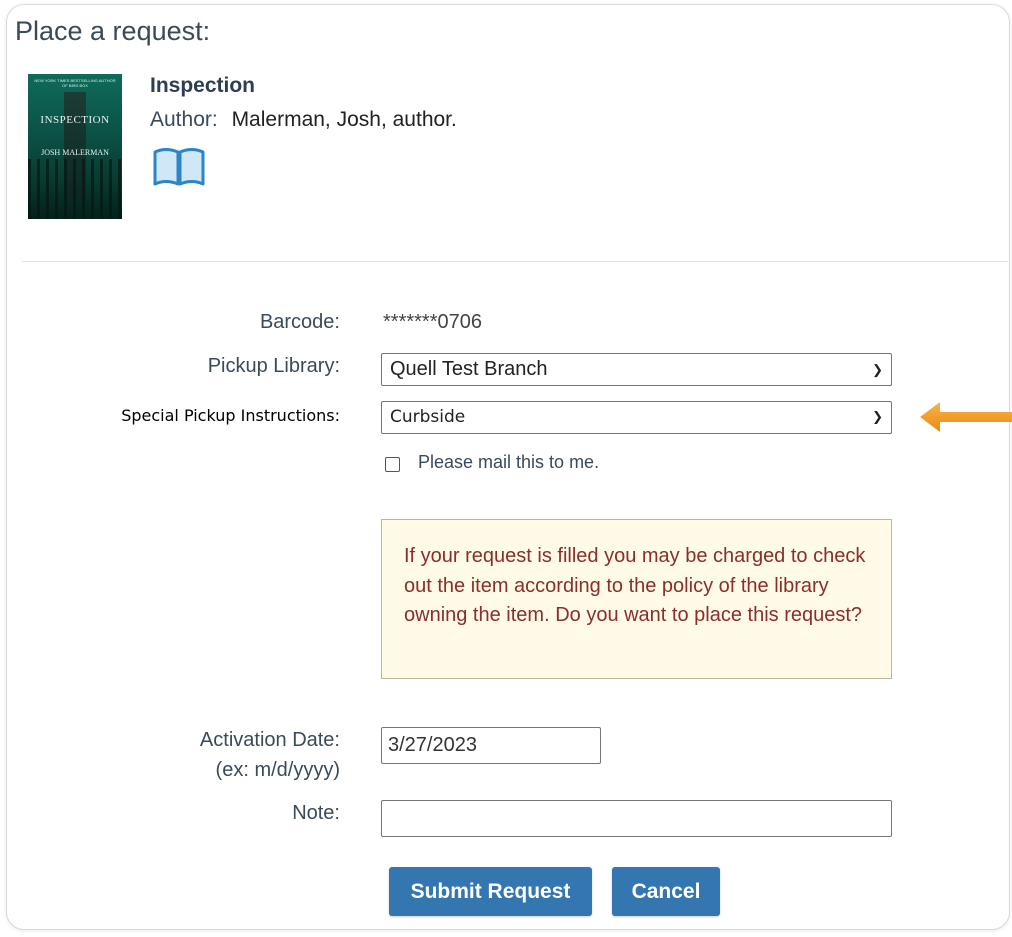 This screenshot has height=937, width=1012. Describe the element at coordinates (491, 745) in the screenshot. I see `activation-date-input: 3/27/2023` at that location.